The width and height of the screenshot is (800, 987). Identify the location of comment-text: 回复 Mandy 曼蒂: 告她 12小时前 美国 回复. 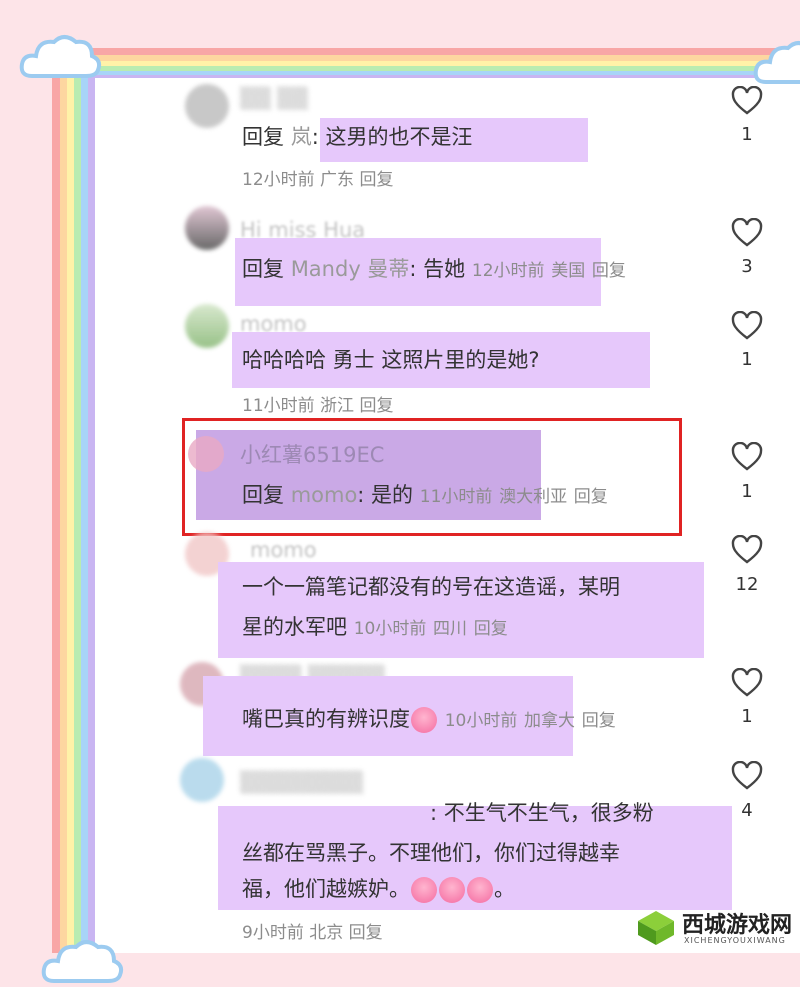
(434, 270).